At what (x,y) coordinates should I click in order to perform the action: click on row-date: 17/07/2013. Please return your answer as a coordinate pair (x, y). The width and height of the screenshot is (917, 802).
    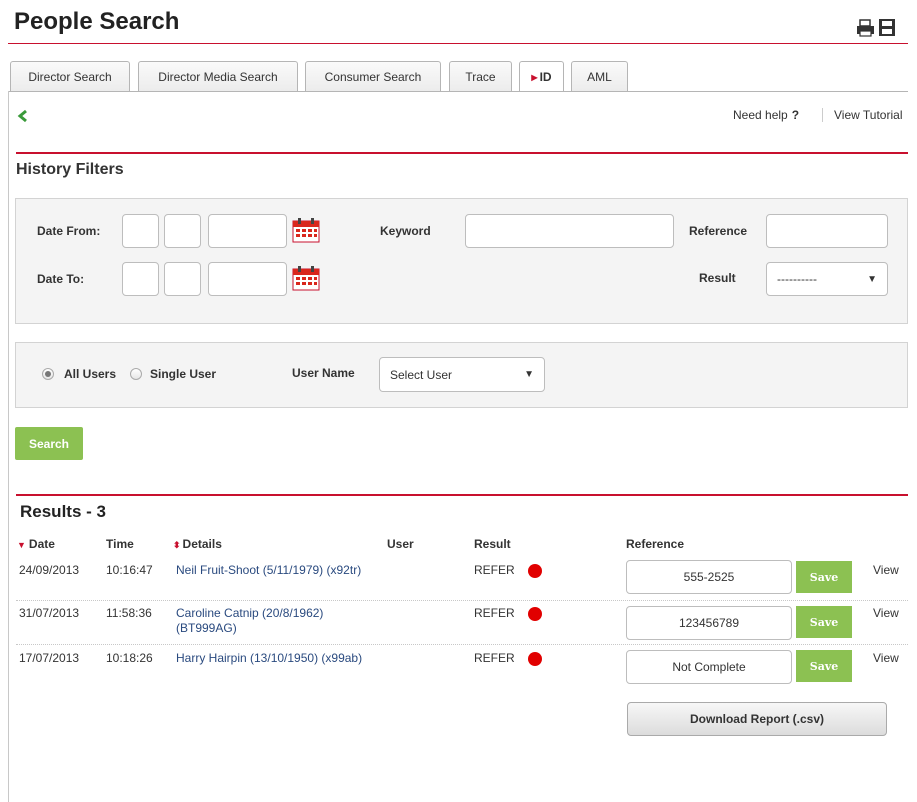
    Looking at the image, I should click on (49, 658).